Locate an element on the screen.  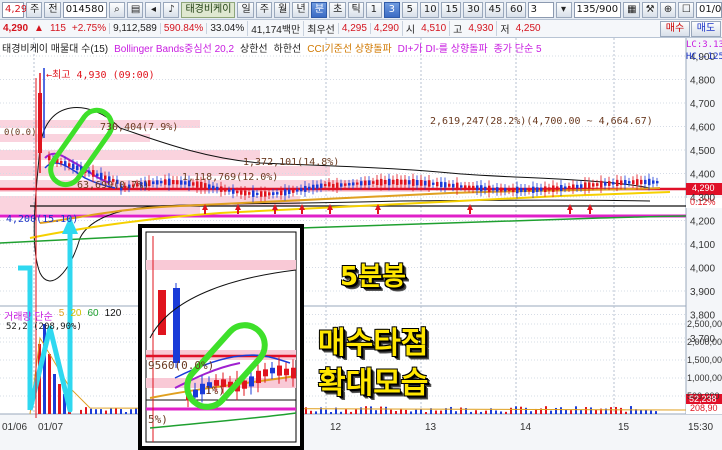
legend-lower: 하한선 is located at coordinates (287, 49).